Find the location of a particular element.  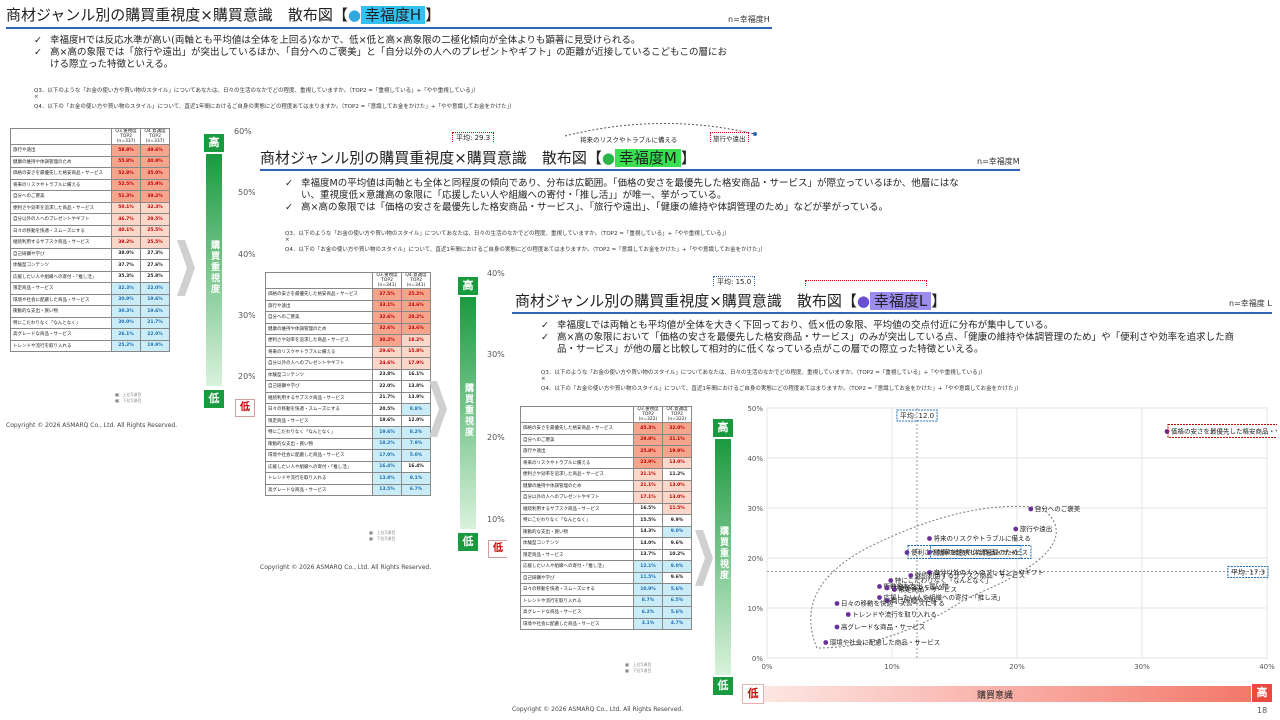

table-row: 自分以外の人へのプレゼントやギフト 46.7% 29.5% is located at coordinates (90, 219).